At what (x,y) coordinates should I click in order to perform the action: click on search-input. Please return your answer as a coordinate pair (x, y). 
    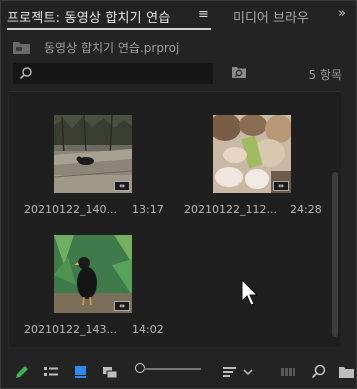
    Looking at the image, I should click on (120, 73).